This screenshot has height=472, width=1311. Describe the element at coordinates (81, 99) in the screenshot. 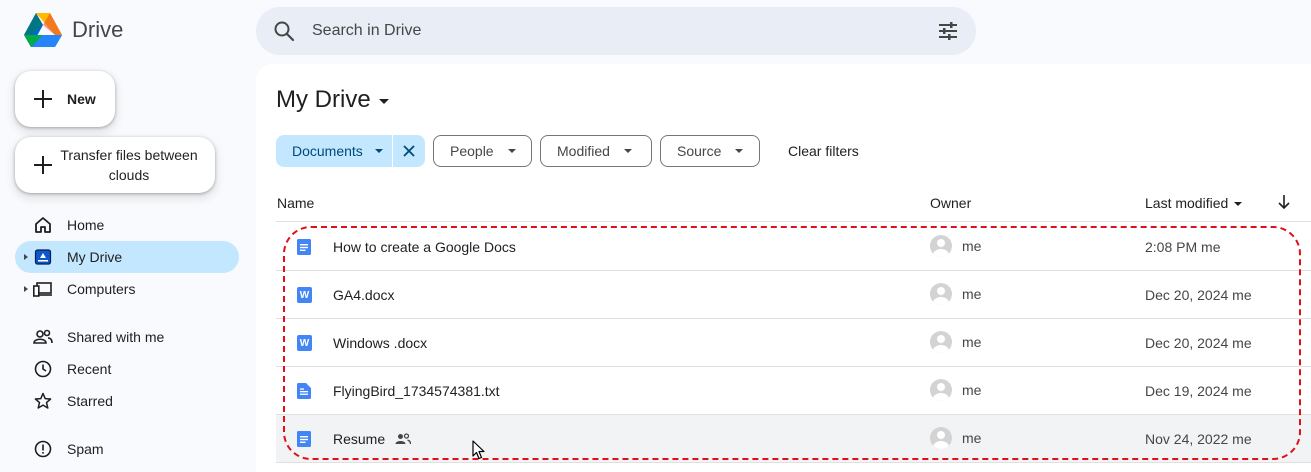

I see `new-button-label: New` at that location.